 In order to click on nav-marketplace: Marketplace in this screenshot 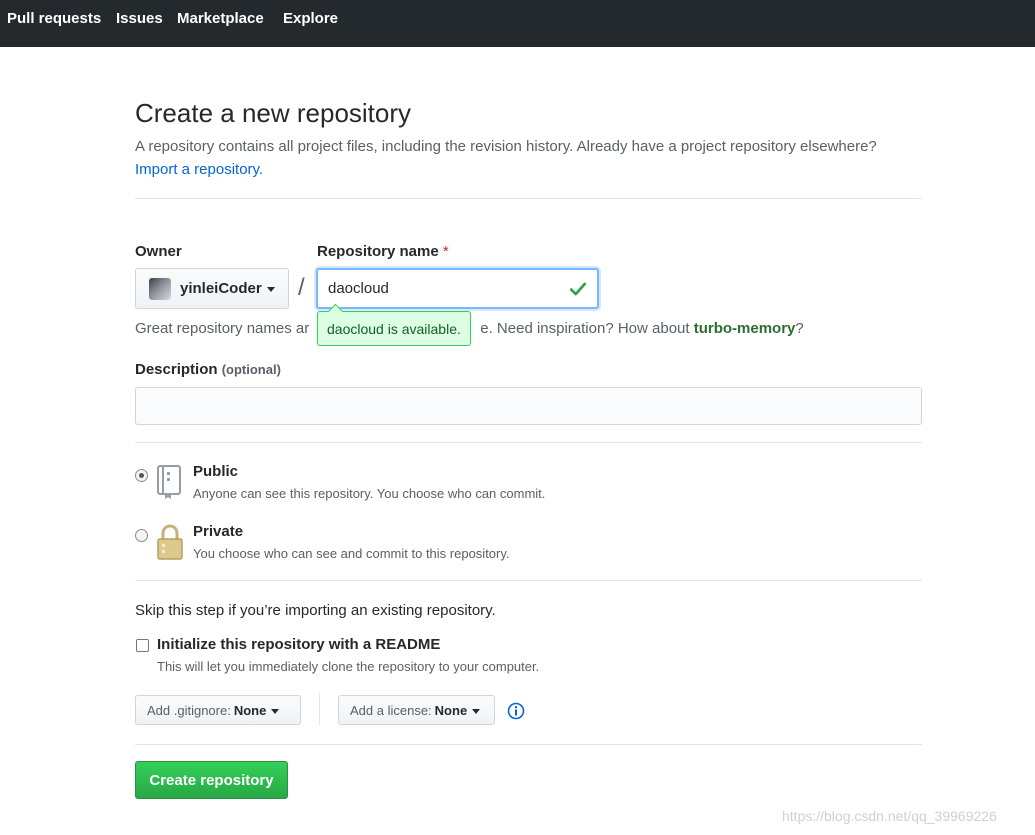, I will do `click(220, 18)`.